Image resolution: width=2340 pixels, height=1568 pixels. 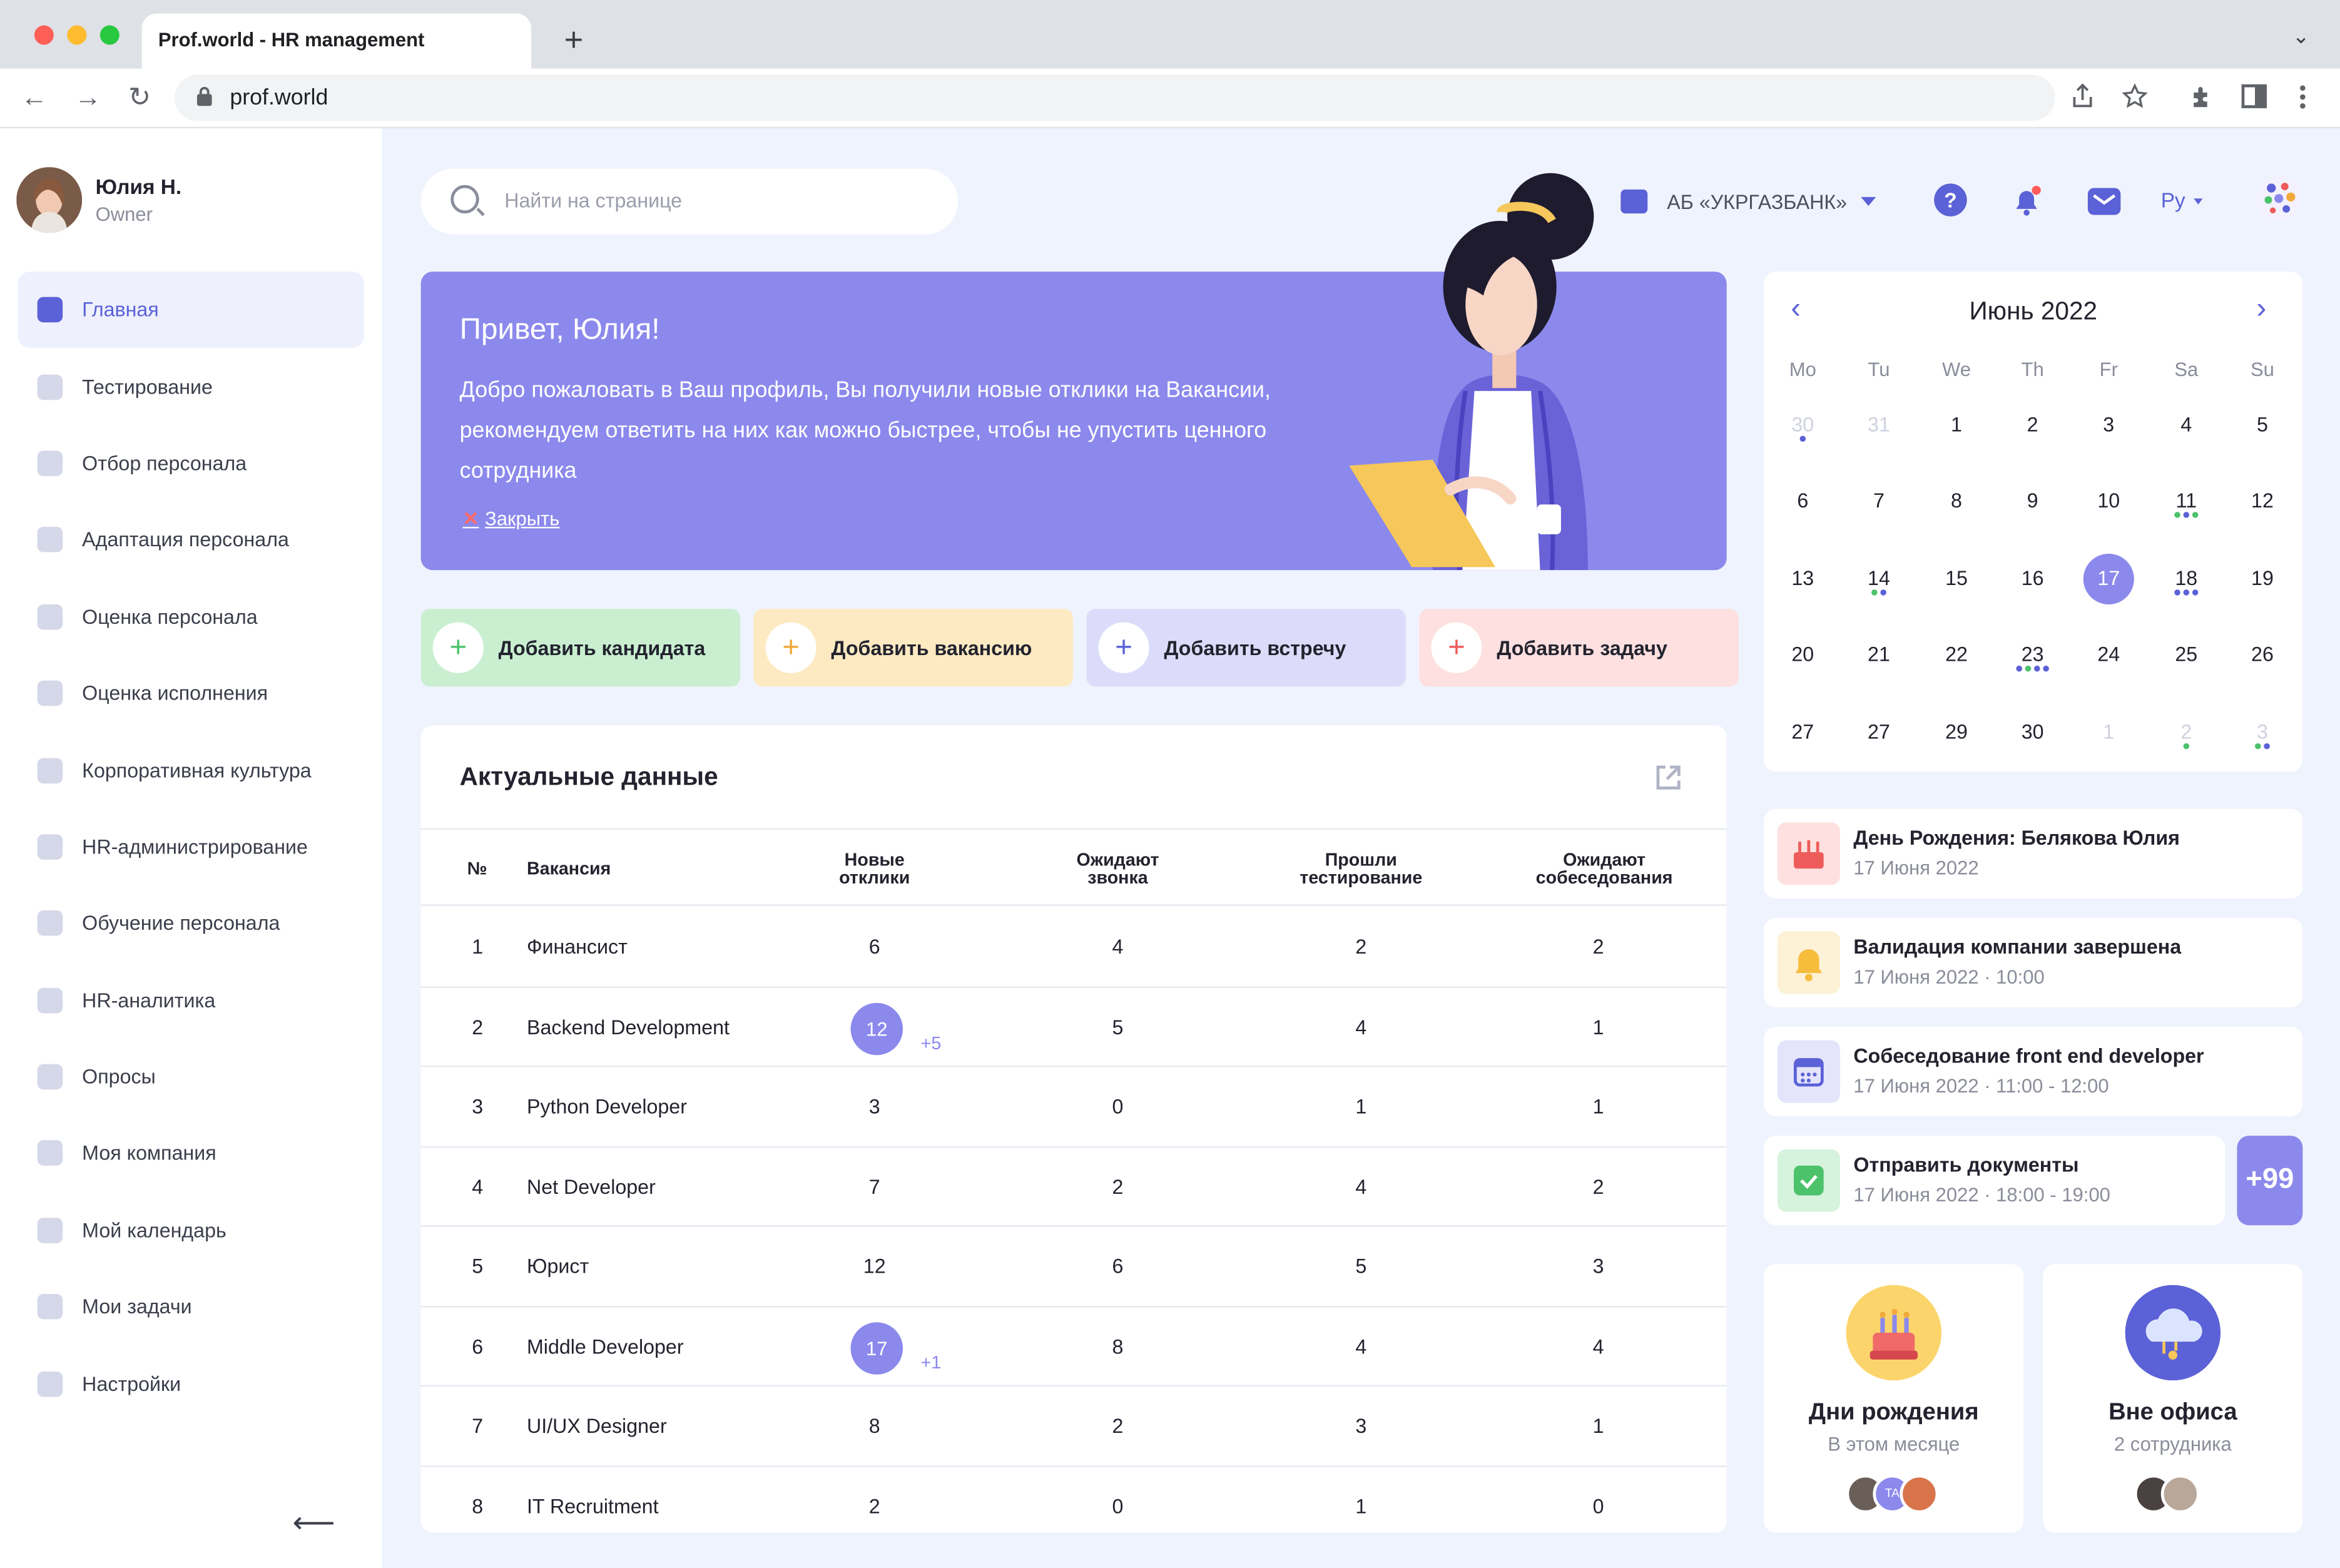 What do you see at coordinates (77, 35) in the screenshot?
I see `minimize-window-button` at bounding box center [77, 35].